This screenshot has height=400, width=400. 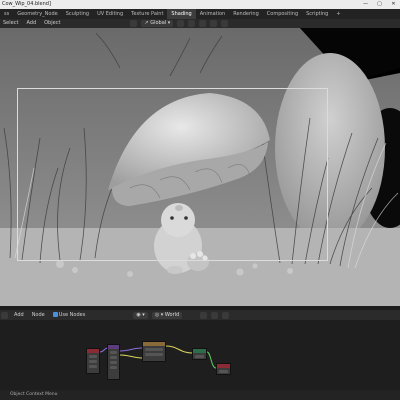 I want to click on snap-target-icon, so click(x=203, y=23).